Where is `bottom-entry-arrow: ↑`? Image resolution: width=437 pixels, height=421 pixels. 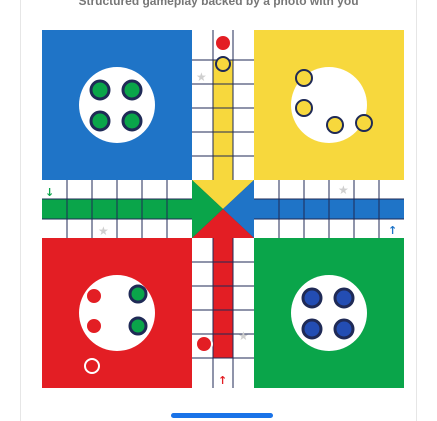
bottom-entry-arrow: ↑ is located at coordinates (222, 380).